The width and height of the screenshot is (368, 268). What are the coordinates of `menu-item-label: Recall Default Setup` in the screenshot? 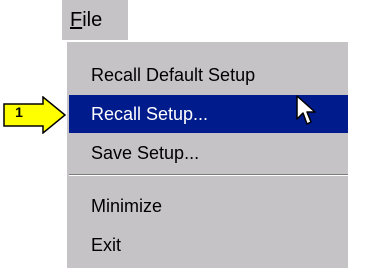 It's located at (173, 74).